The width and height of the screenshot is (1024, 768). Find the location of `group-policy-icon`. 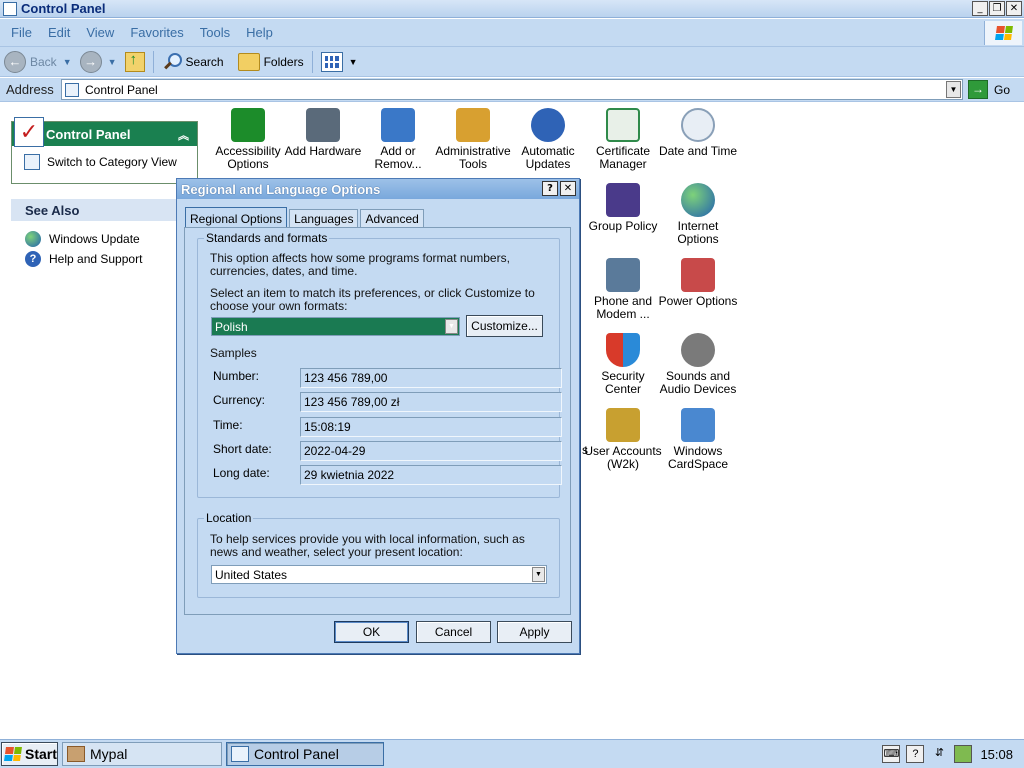

group-policy-icon is located at coordinates (623, 200).